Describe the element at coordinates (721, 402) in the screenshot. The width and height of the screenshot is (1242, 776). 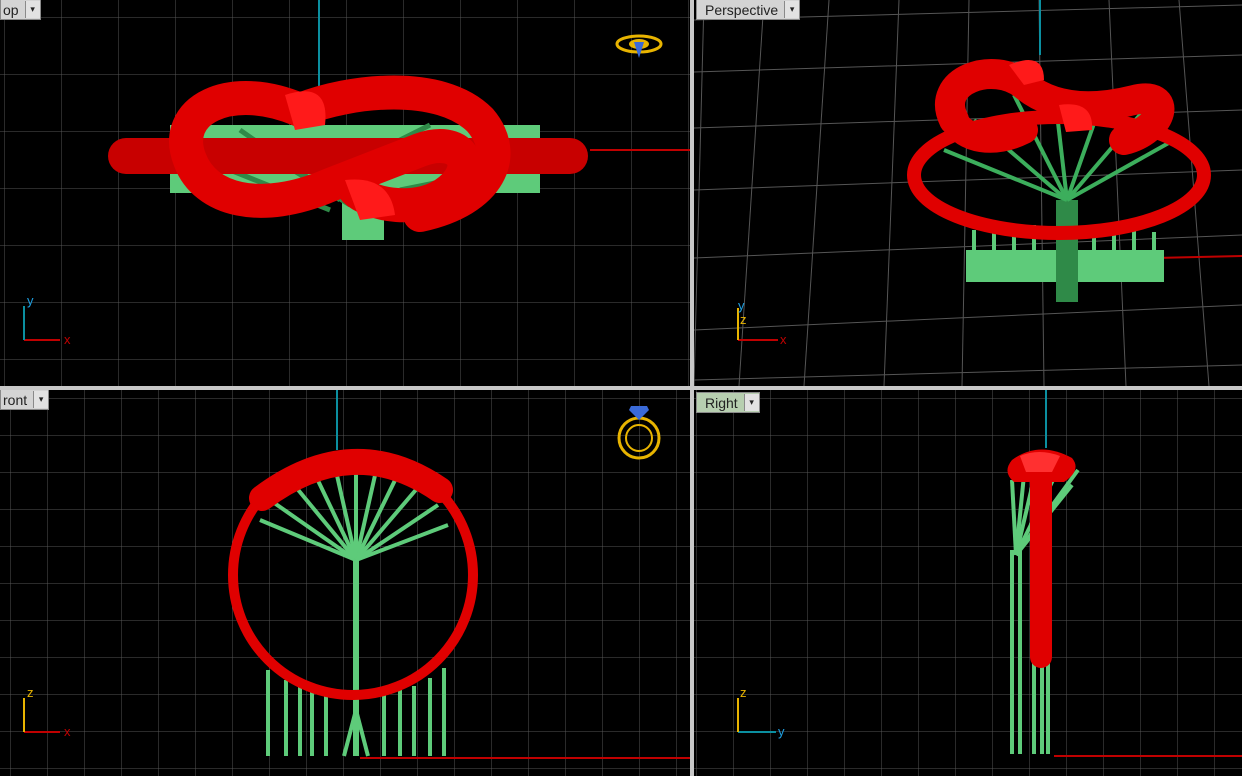
I see `viewport-label-right: Right` at that location.